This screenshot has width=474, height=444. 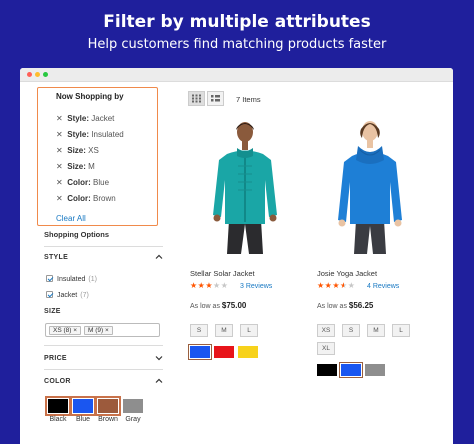 What do you see at coordinates (224, 352) in the screenshot?
I see `product-color-red` at bounding box center [224, 352].